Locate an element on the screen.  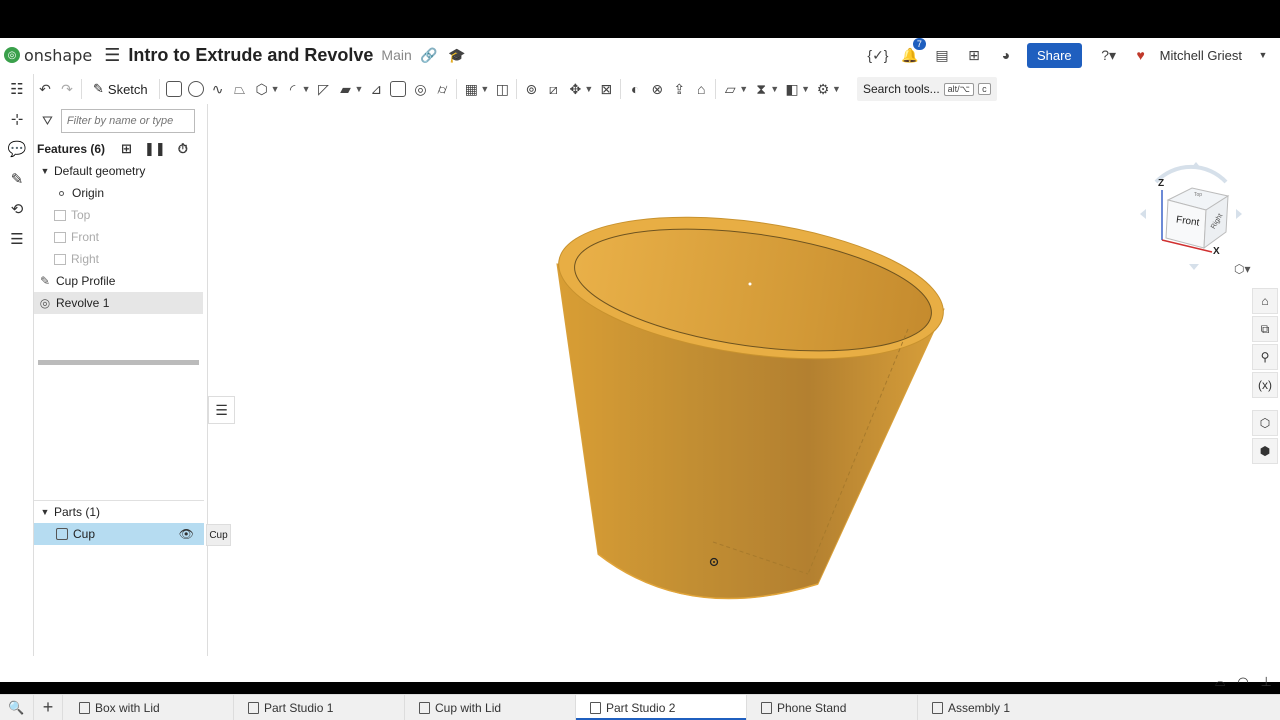
section-view-icon: ⬡ is located at coordinates (1265, 423).